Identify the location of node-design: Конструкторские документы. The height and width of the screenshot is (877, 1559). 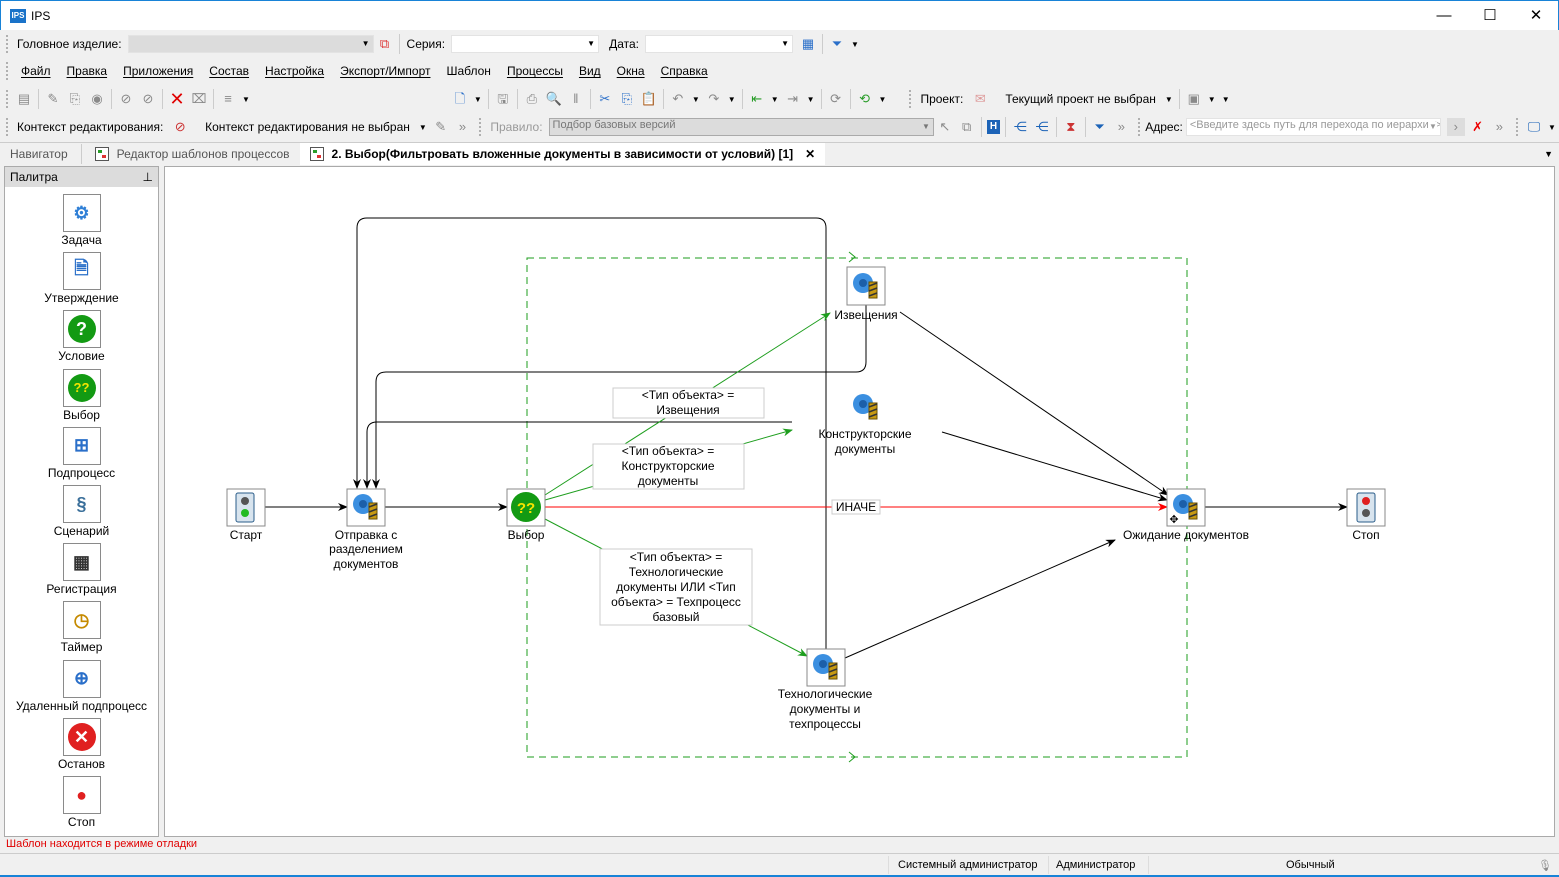
(865, 424).